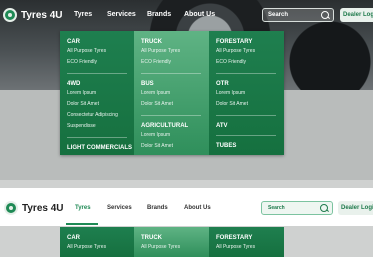 The width and height of the screenshot is (373, 257). I want to click on menu-column-2: TRUCK All Purpose Tyres, so click(171, 242).